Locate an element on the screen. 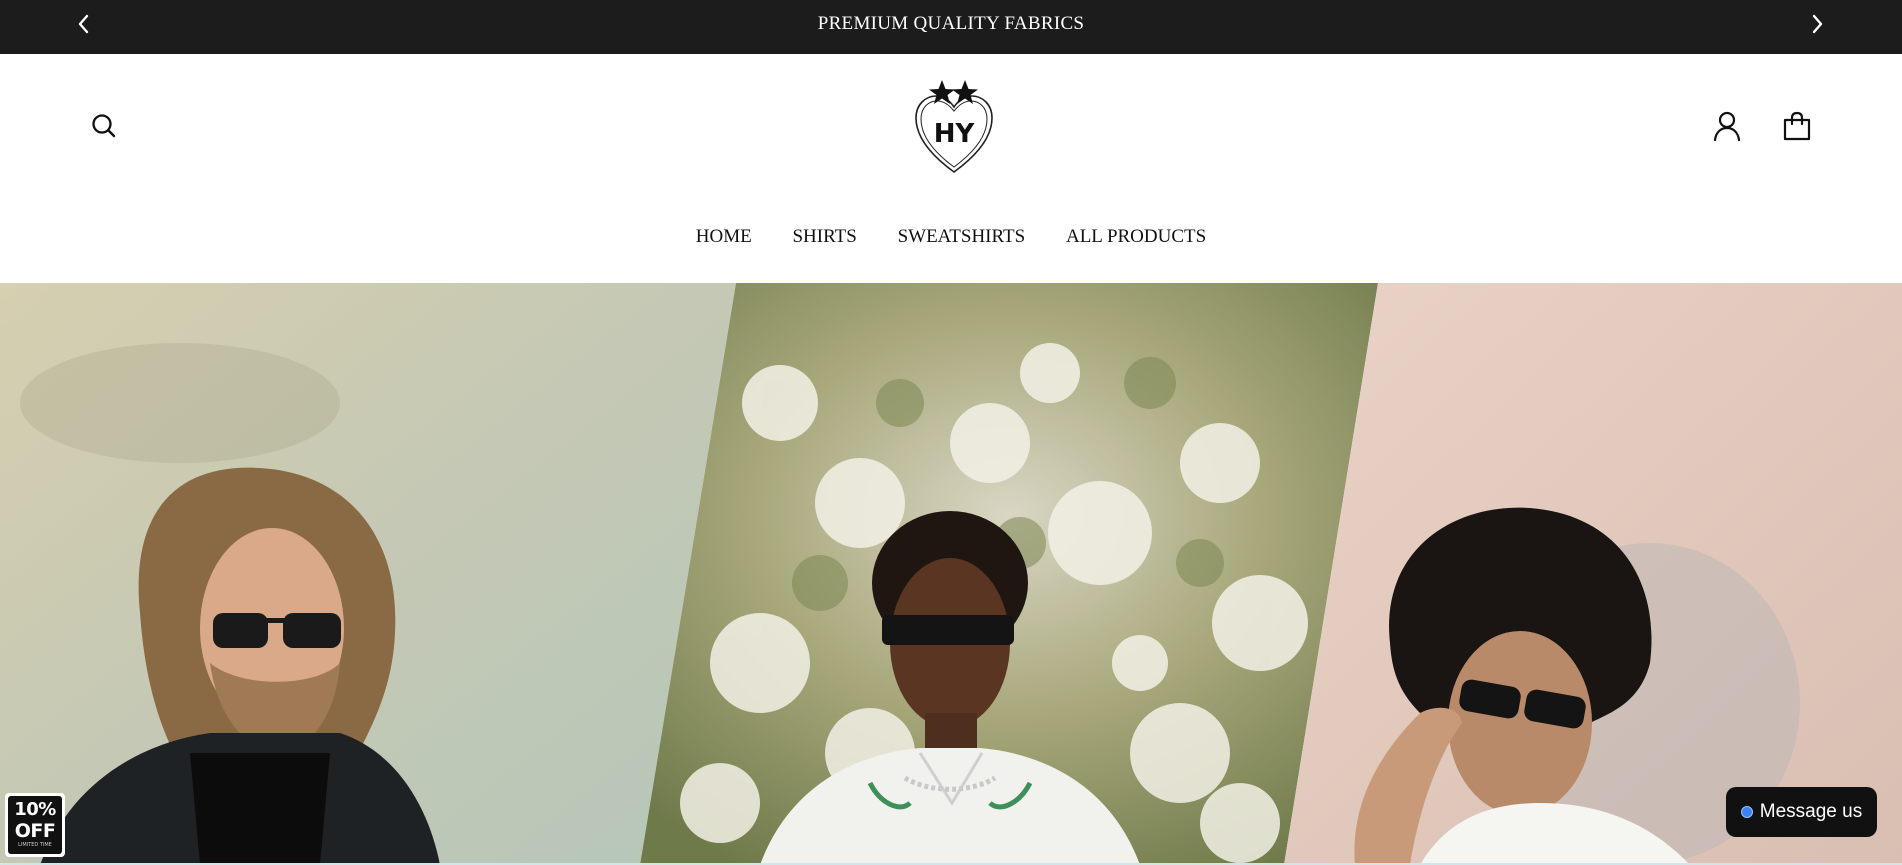 The image size is (1902, 865). main-nav: HOME SHIRTS SWEATSHIRTS ALL PRODUCTS is located at coordinates (951, 237).